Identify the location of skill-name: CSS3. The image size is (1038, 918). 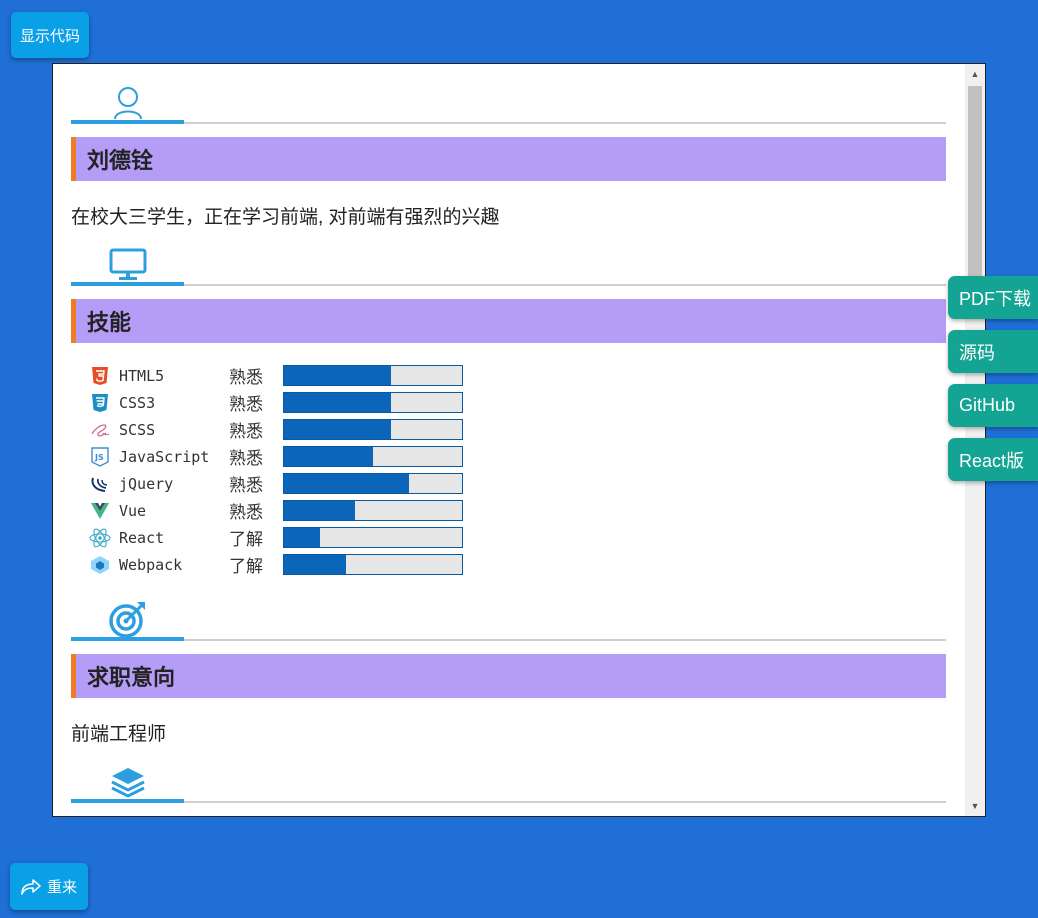
(137, 402).